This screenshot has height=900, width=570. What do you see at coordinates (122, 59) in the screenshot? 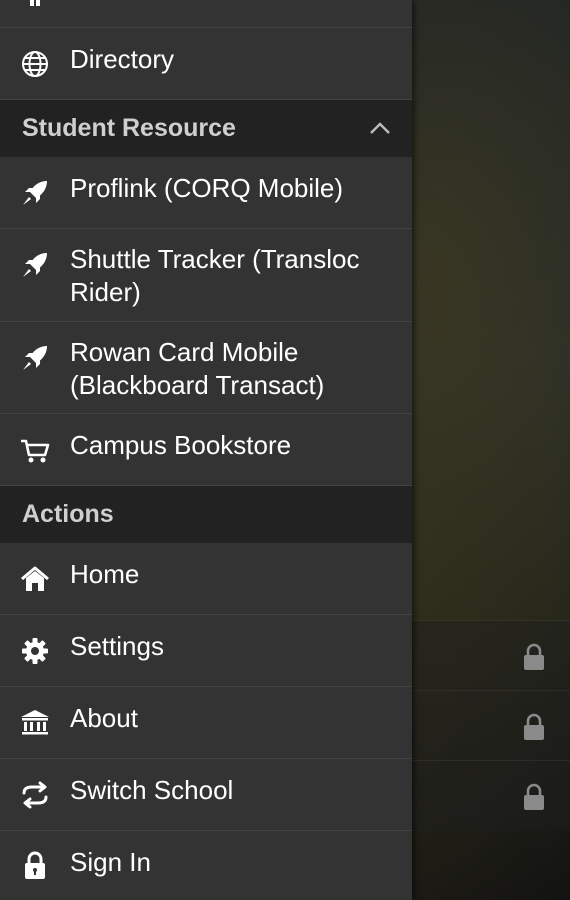
I see `drawer-item-label: Directory` at bounding box center [122, 59].